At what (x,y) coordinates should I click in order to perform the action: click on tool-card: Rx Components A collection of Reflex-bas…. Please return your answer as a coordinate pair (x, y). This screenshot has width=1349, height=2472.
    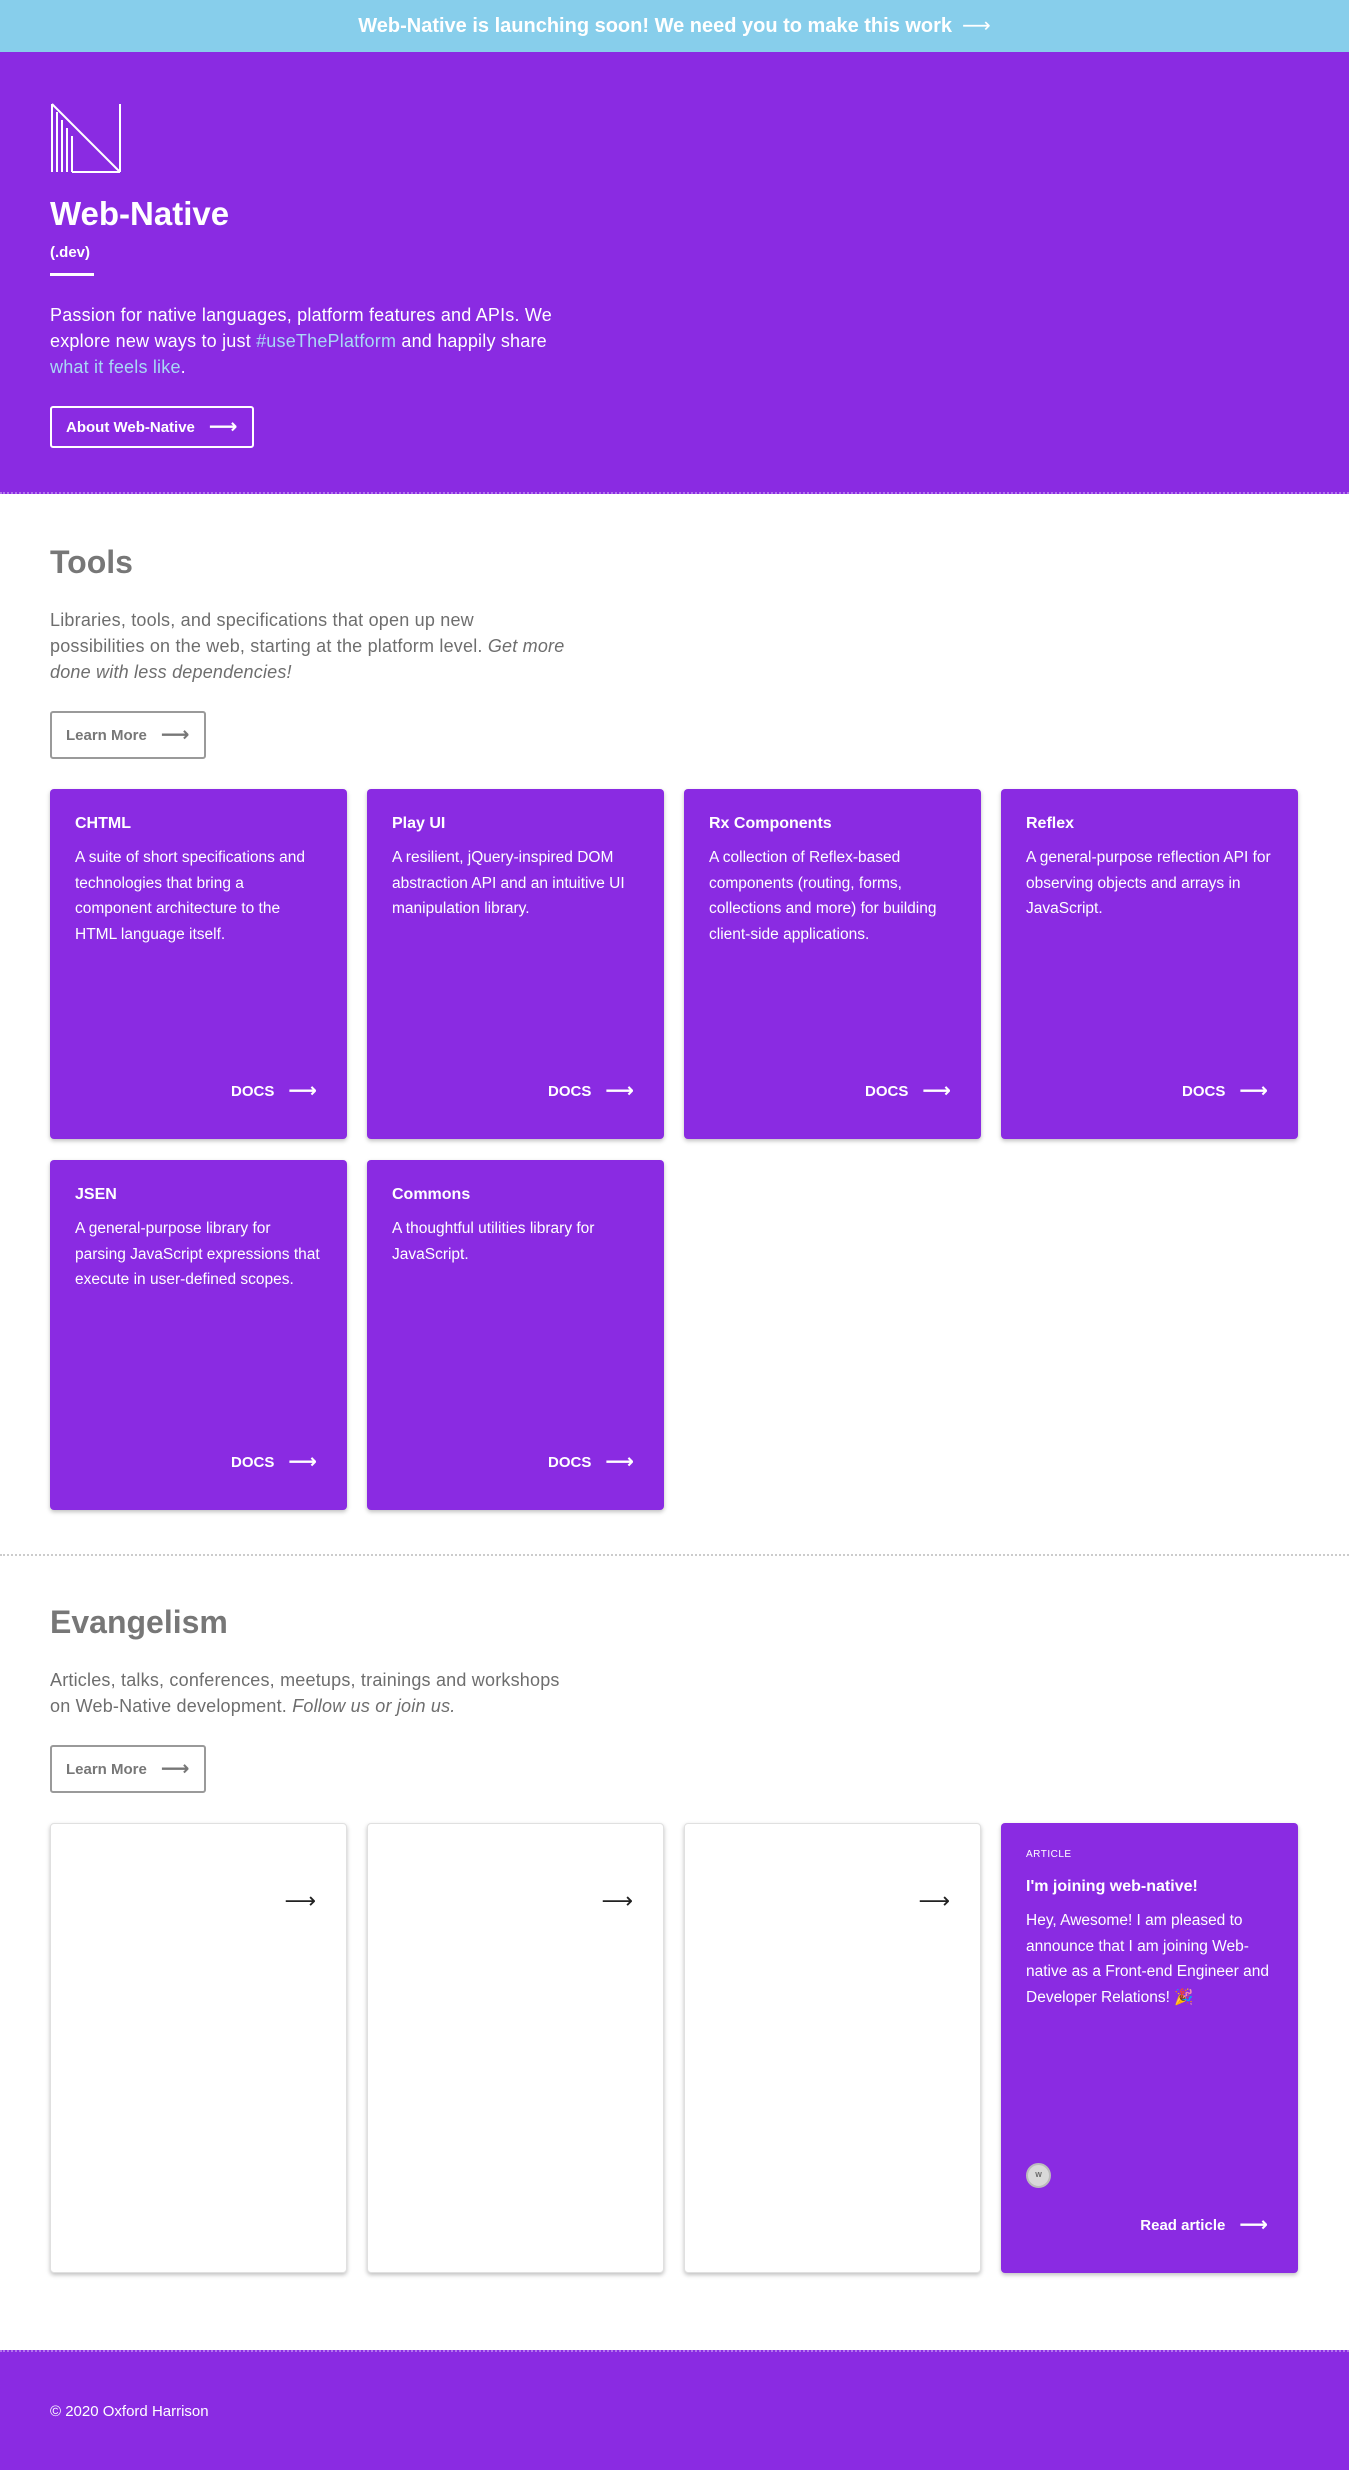
    Looking at the image, I should click on (832, 964).